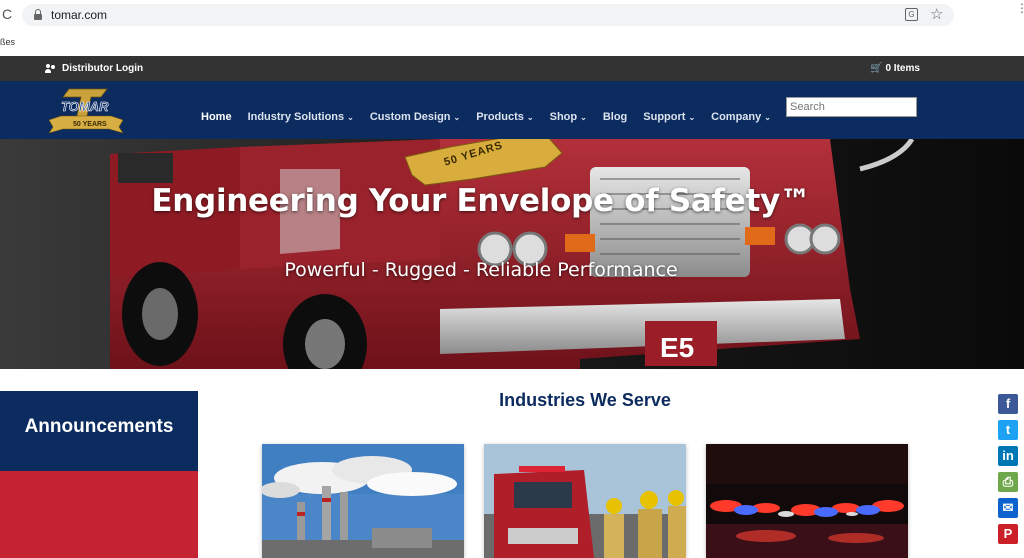 The width and height of the screenshot is (1024, 558). I want to click on industries-title: Industries We Serve, so click(585, 400).